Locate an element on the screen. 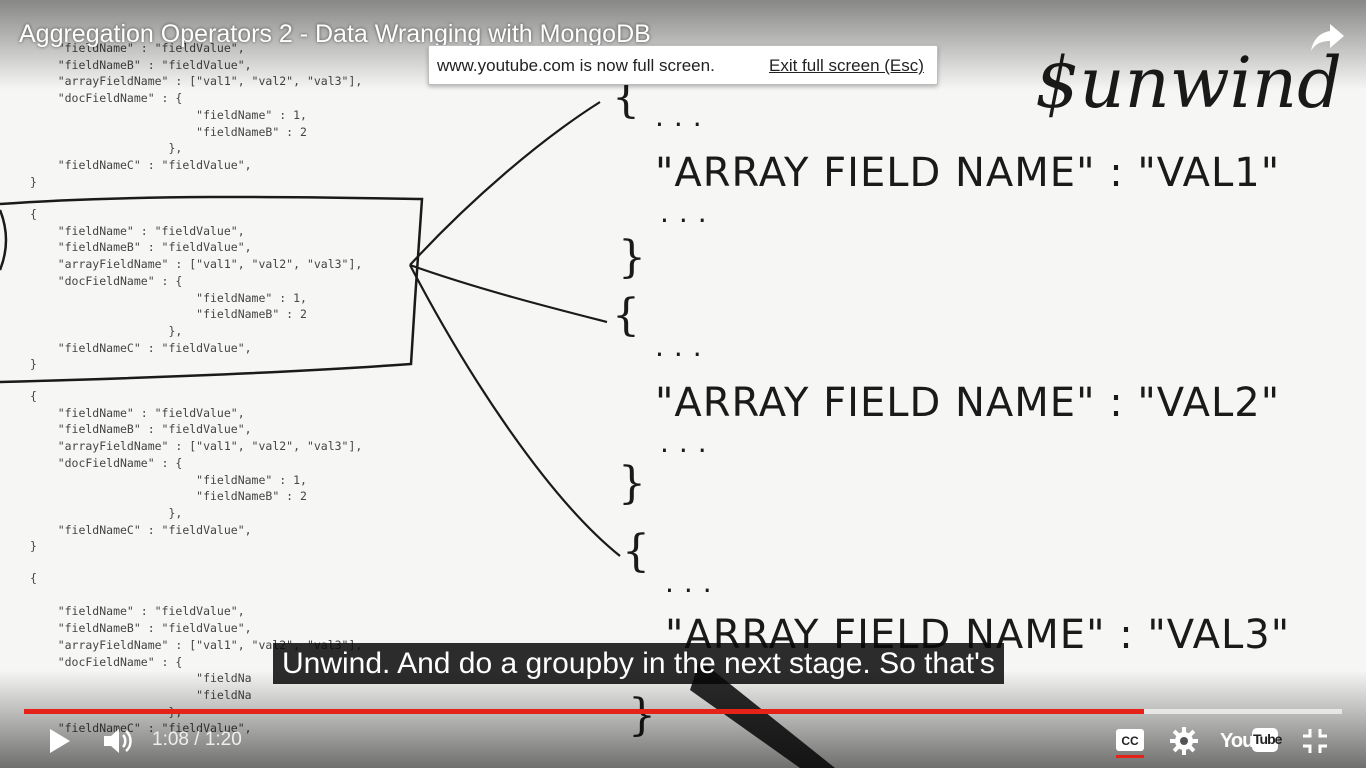 Image resolution: width=1366 pixels, height=768 pixels. play-icon is located at coordinates (60, 741).